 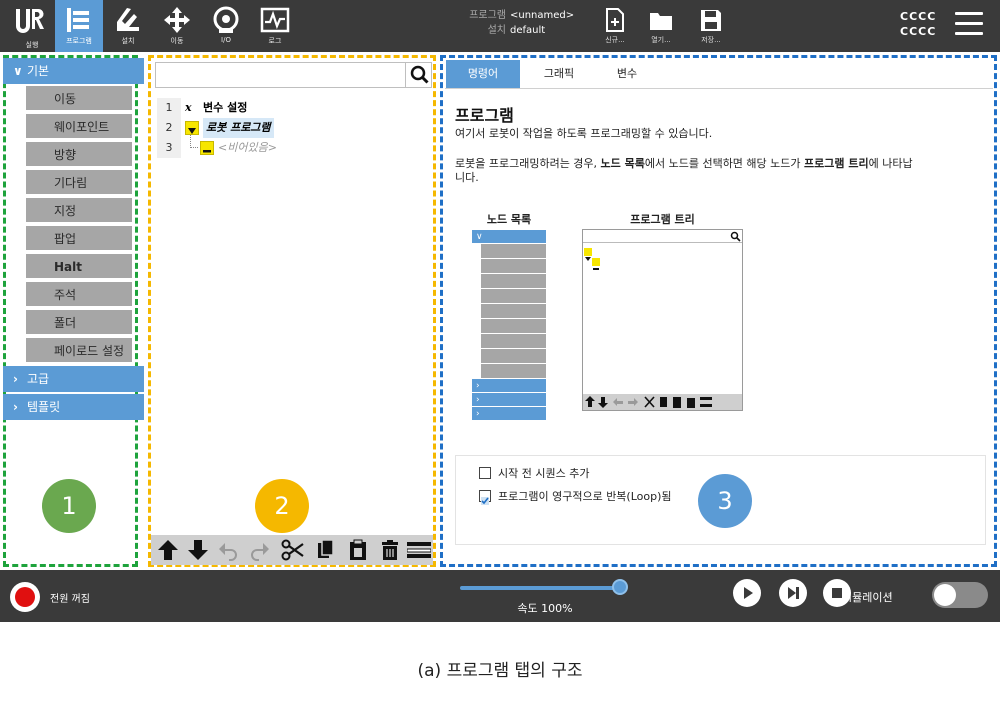 I want to click on arrow-up-icon, so click(x=168, y=550).